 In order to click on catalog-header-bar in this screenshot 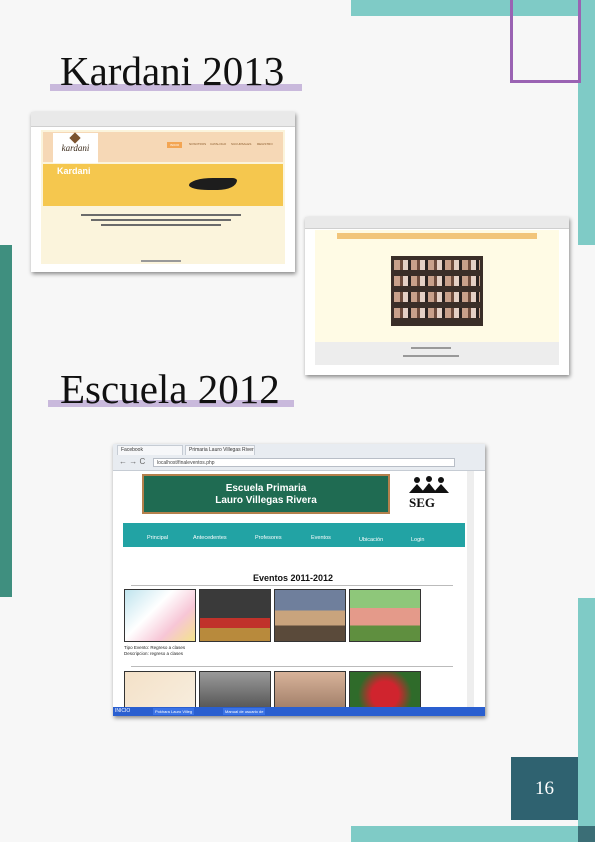, I will do `click(437, 236)`.